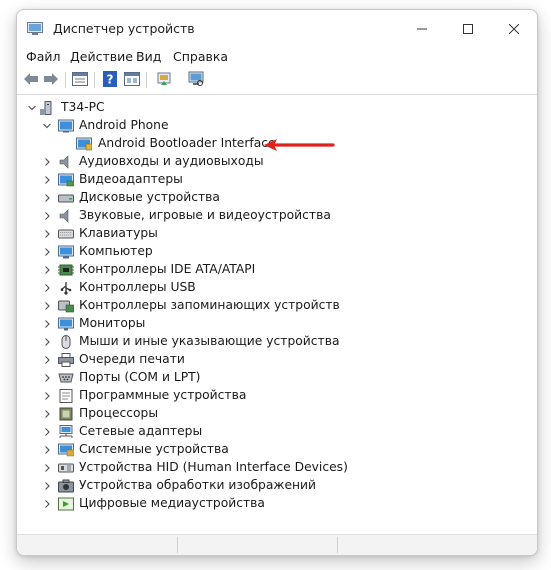 Image resolution: width=551 pixels, height=570 pixels. I want to click on android-phone-icon, so click(66, 126).